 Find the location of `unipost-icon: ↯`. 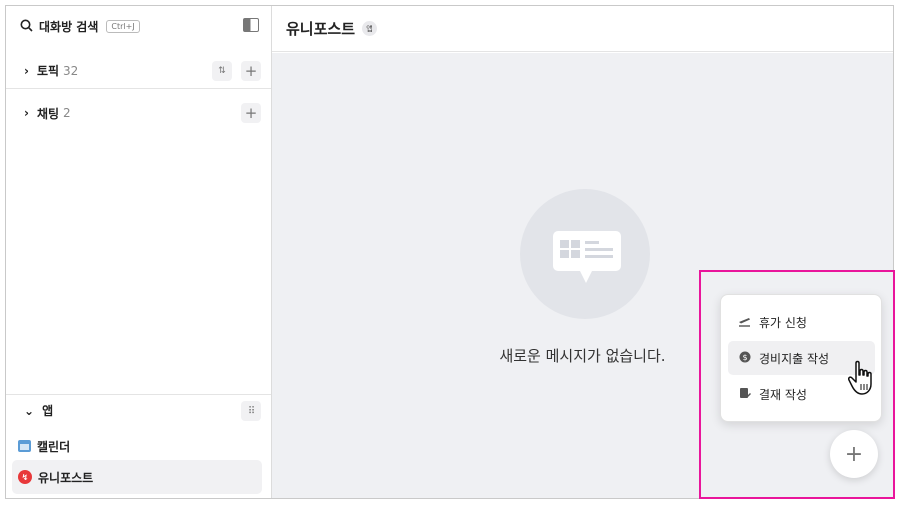

unipost-icon: ↯ is located at coordinates (25, 477).